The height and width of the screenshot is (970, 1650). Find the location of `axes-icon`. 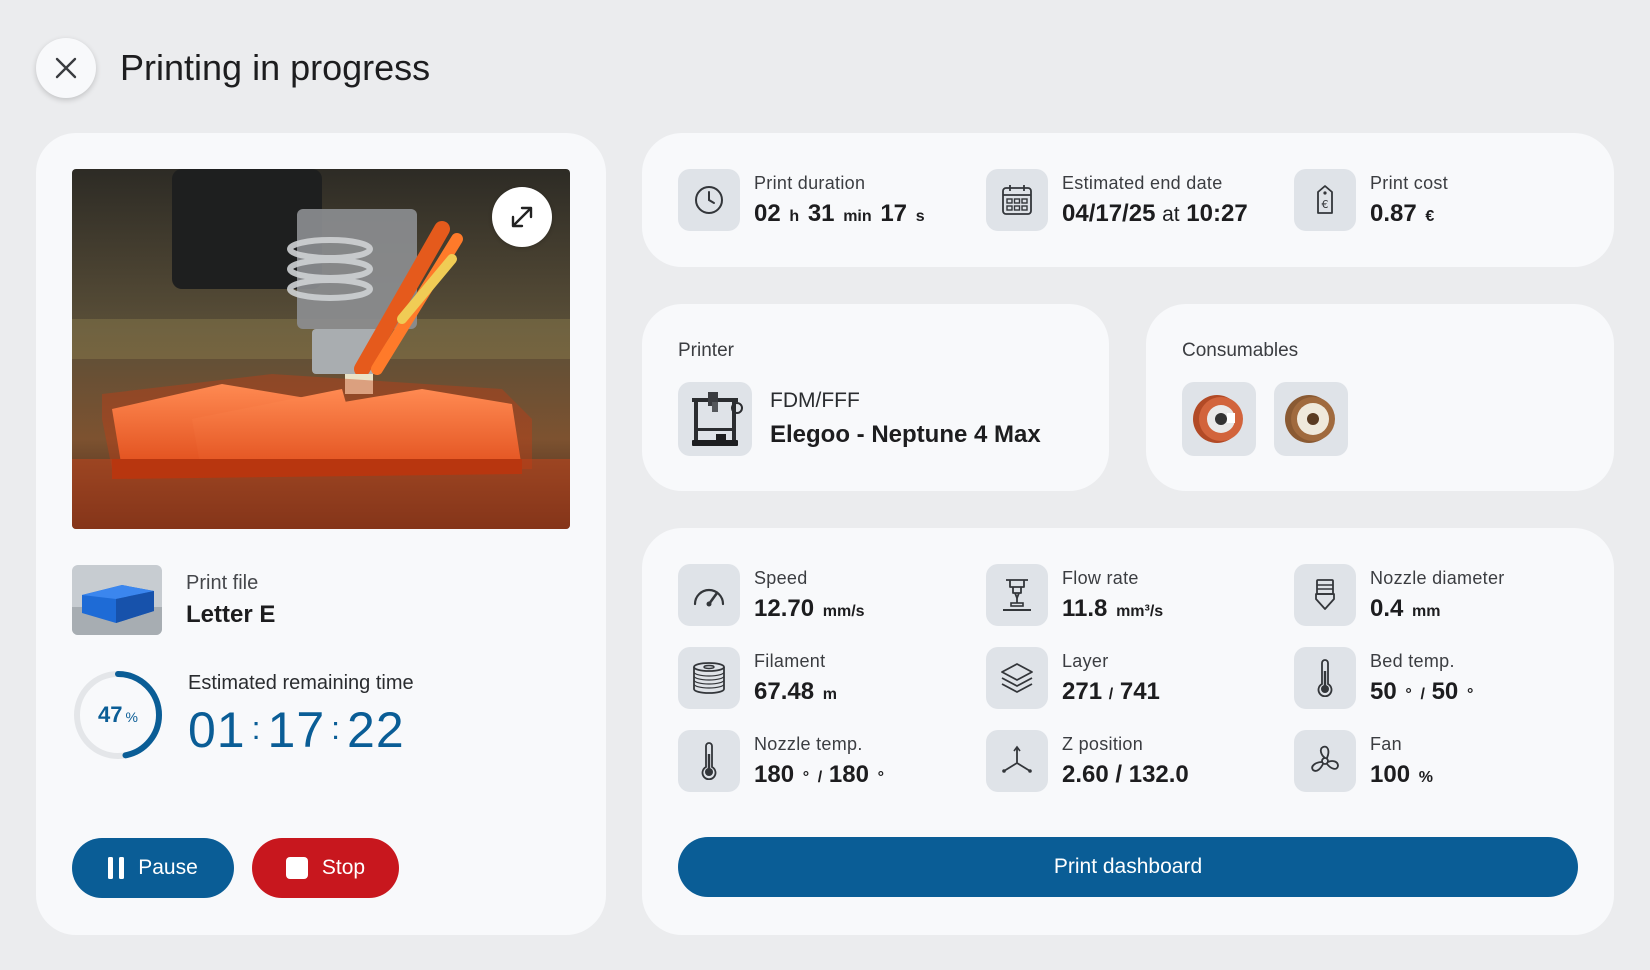

axes-icon is located at coordinates (1017, 759).